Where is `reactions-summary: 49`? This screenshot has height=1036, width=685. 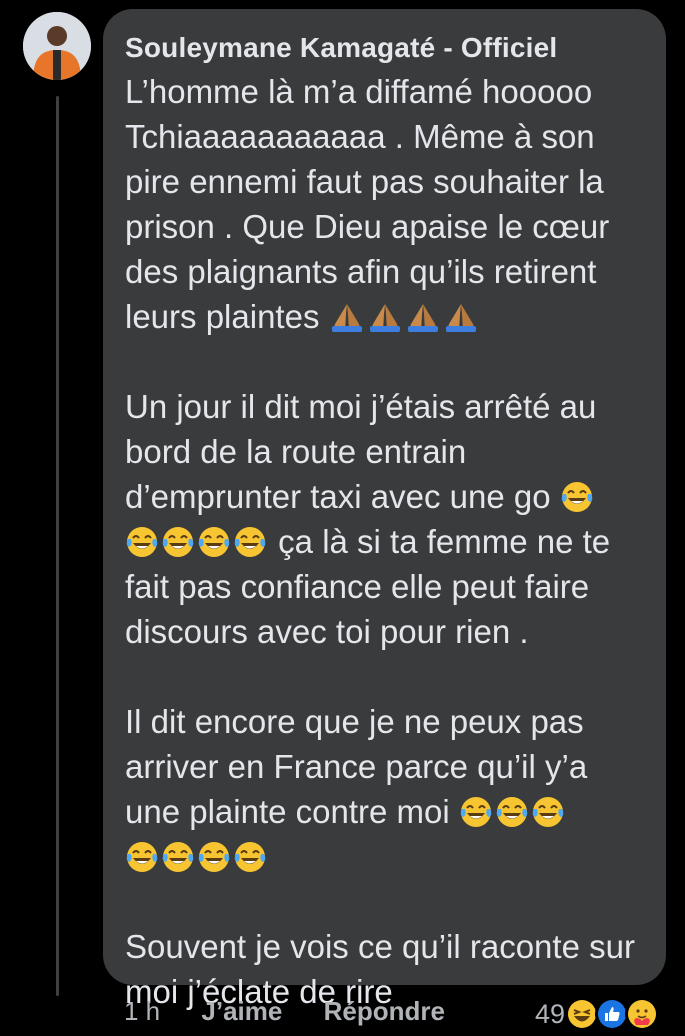
reactions-summary: 49 is located at coordinates (597, 1014).